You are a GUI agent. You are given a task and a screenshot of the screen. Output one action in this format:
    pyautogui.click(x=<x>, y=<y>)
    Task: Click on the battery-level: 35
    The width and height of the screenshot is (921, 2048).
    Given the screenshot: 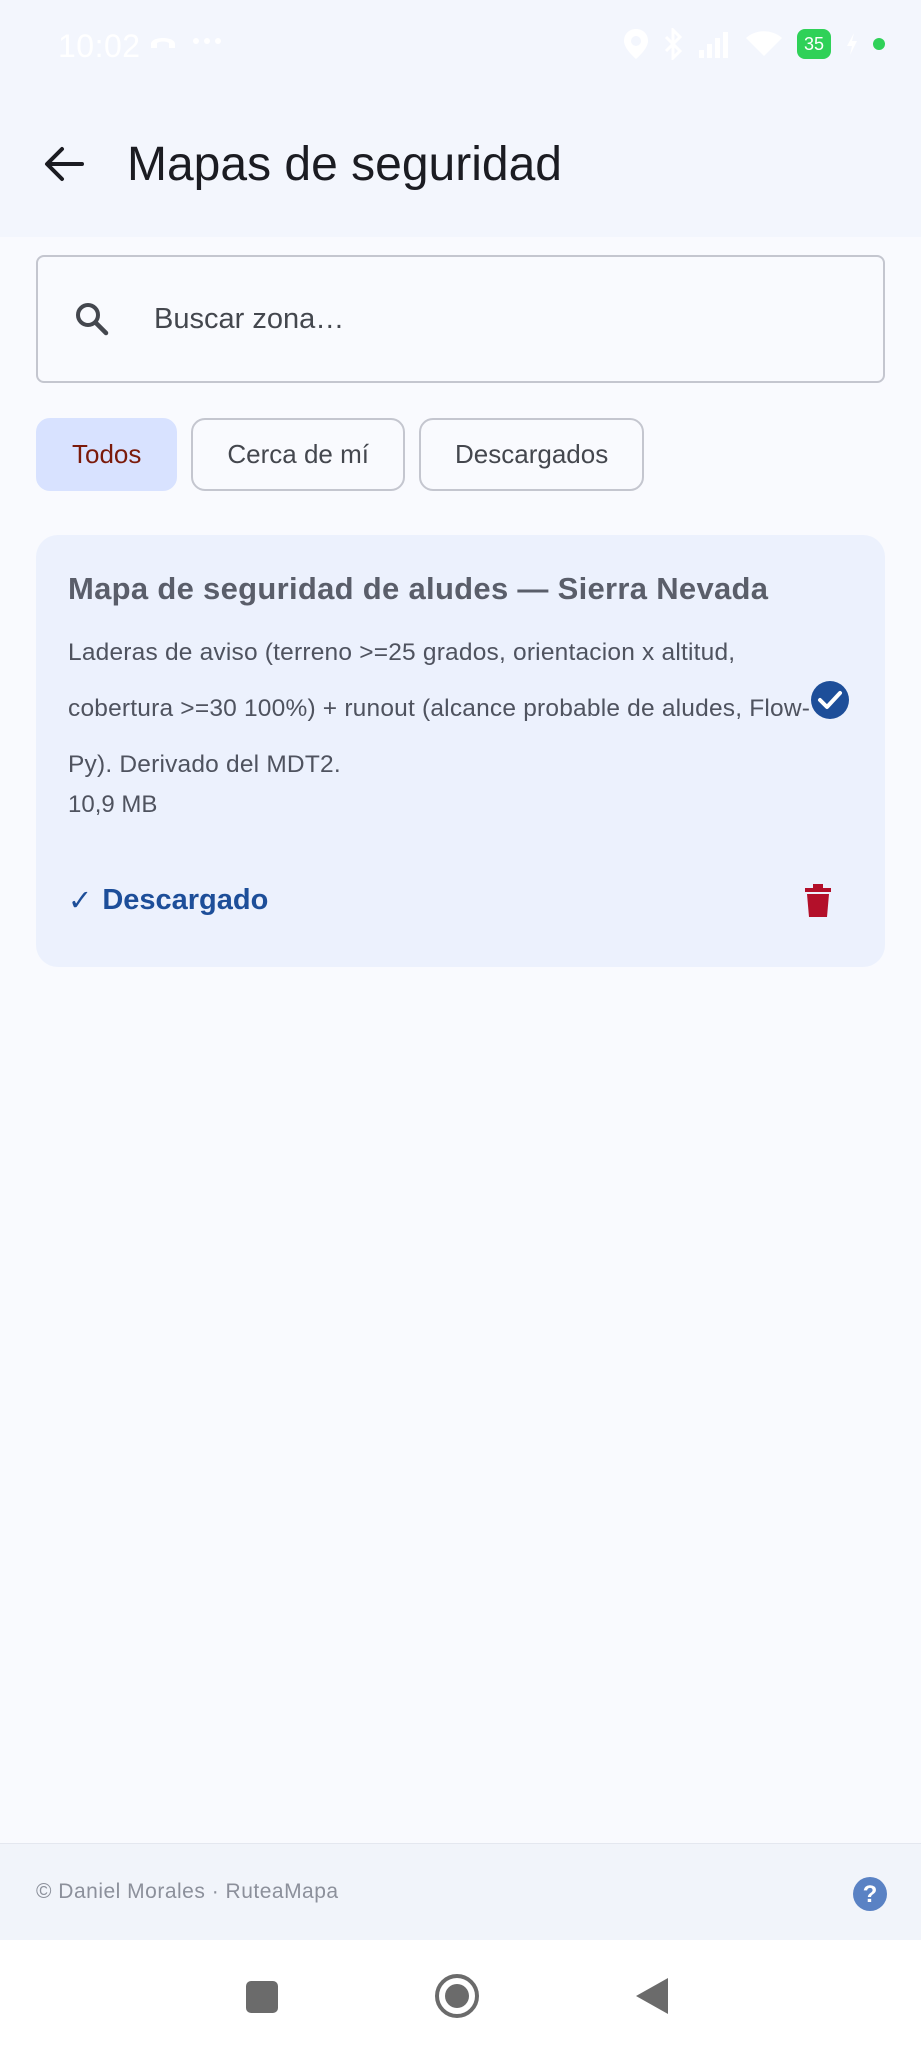 What is the action you would take?
    pyautogui.click(x=814, y=43)
    